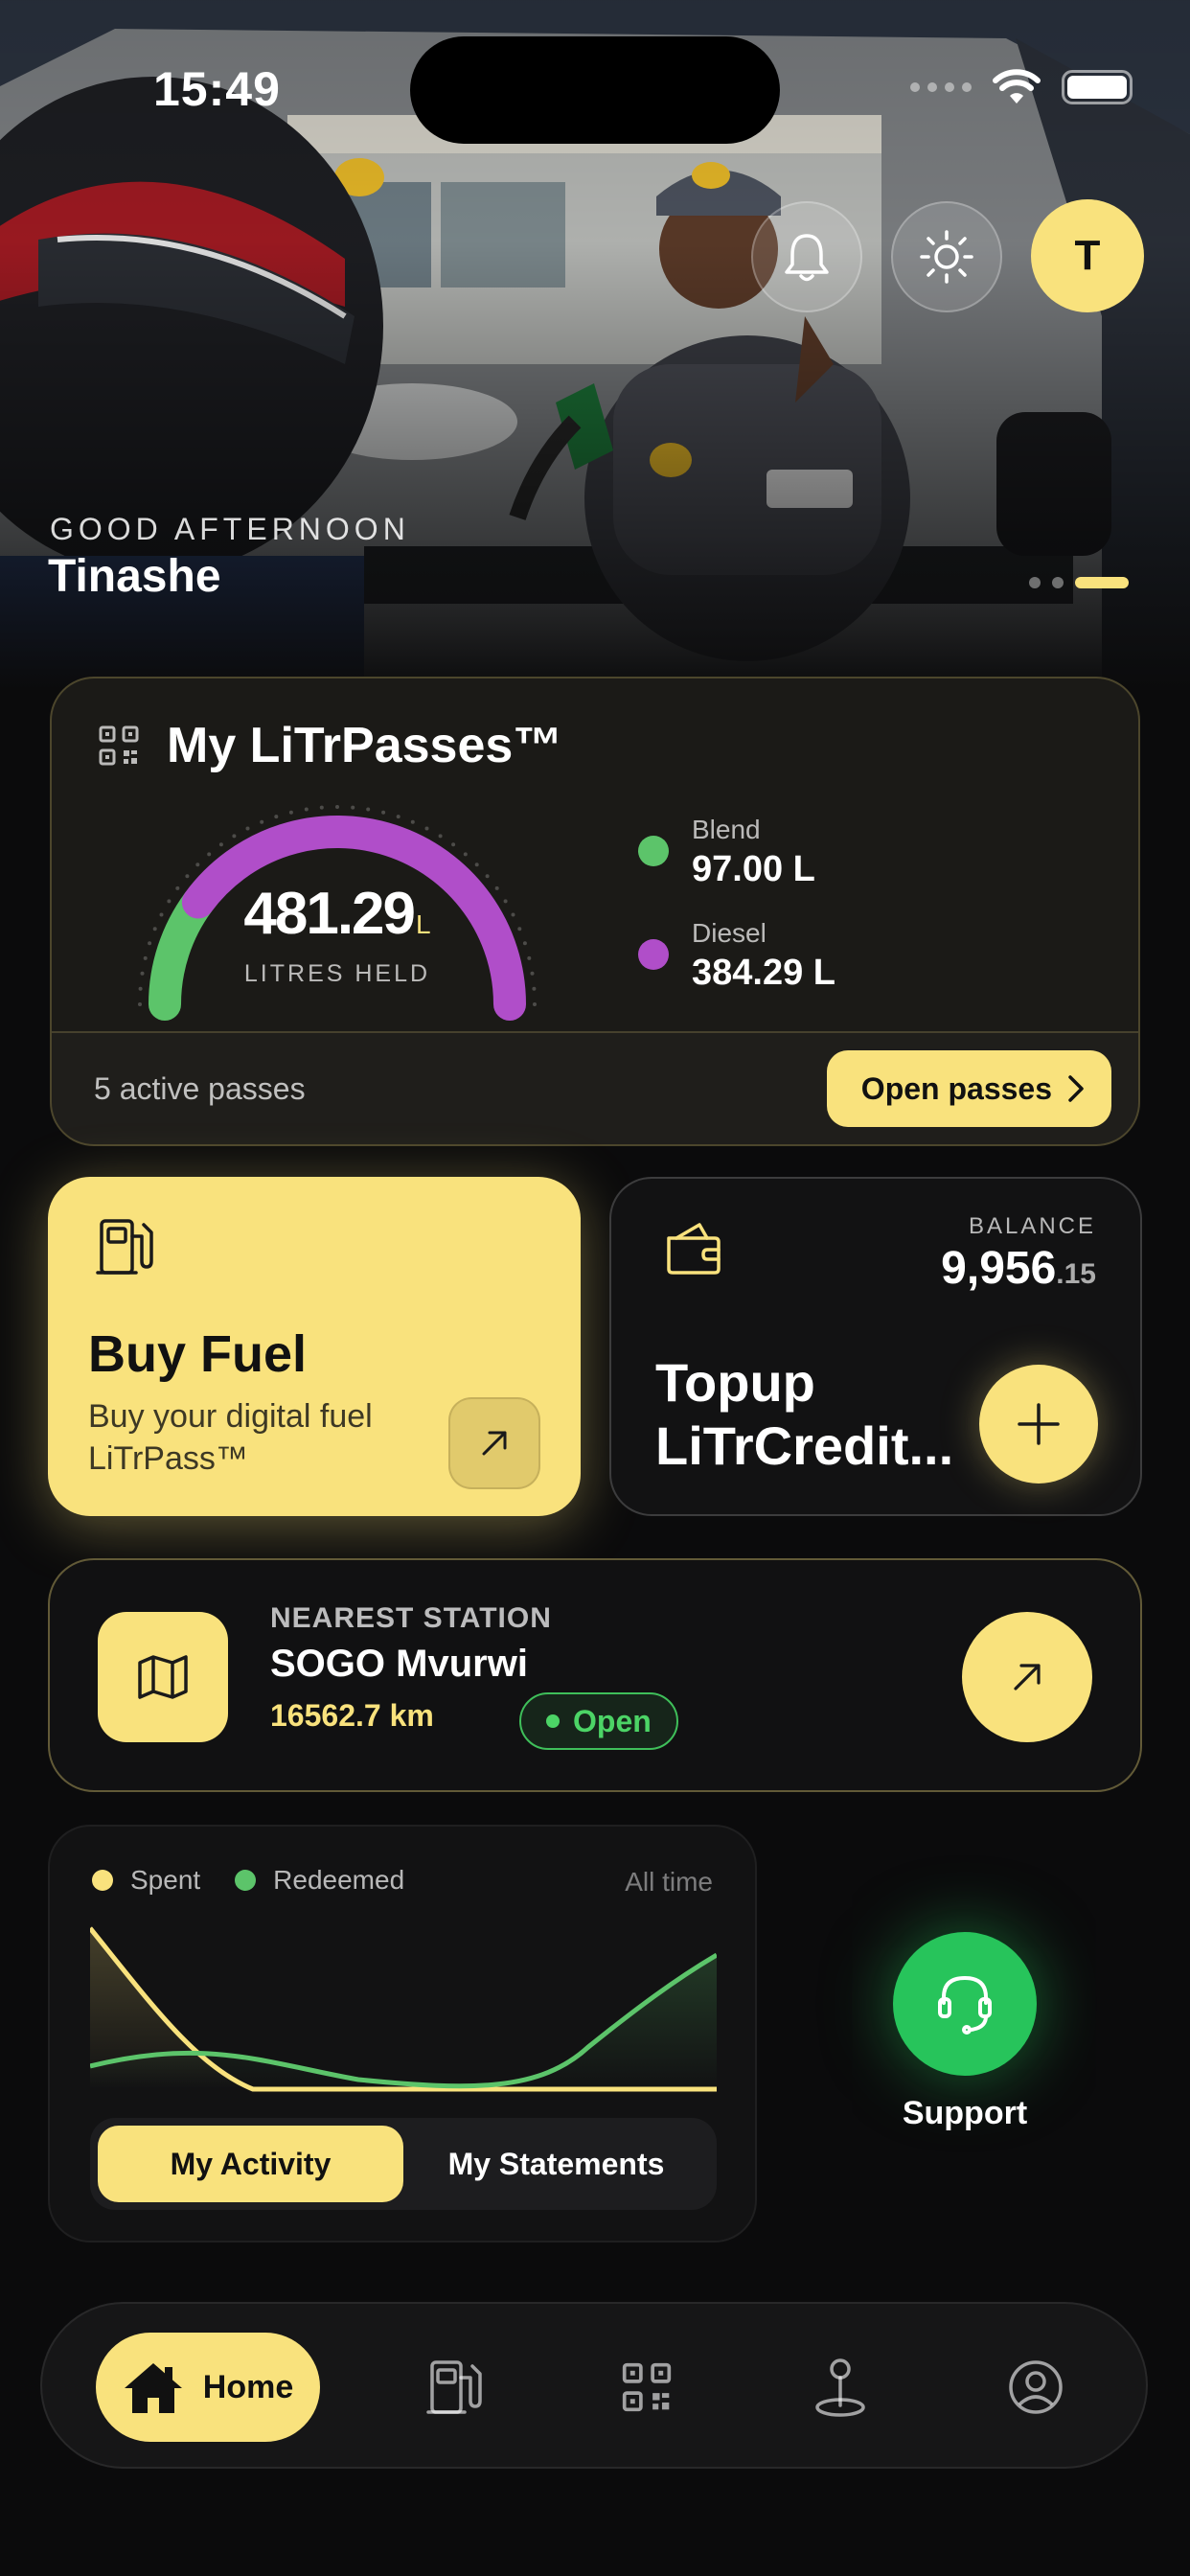  Describe the element at coordinates (595, 90) in the screenshot. I see `dynamic-island` at that location.